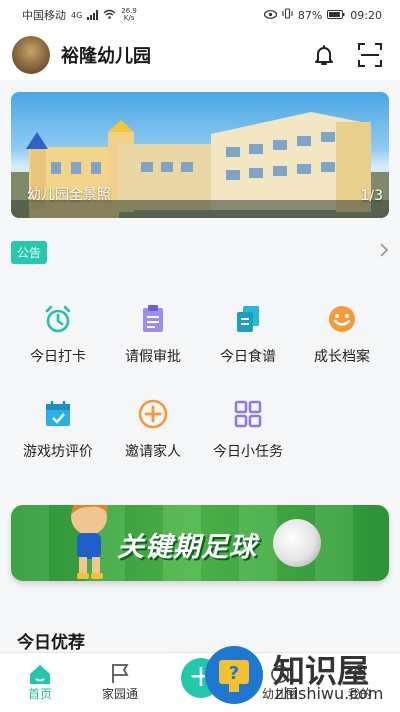 The image size is (400, 712). What do you see at coordinates (51, 643) in the screenshot?
I see `section-title: 今日优荐` at bounding box center [51, 643].